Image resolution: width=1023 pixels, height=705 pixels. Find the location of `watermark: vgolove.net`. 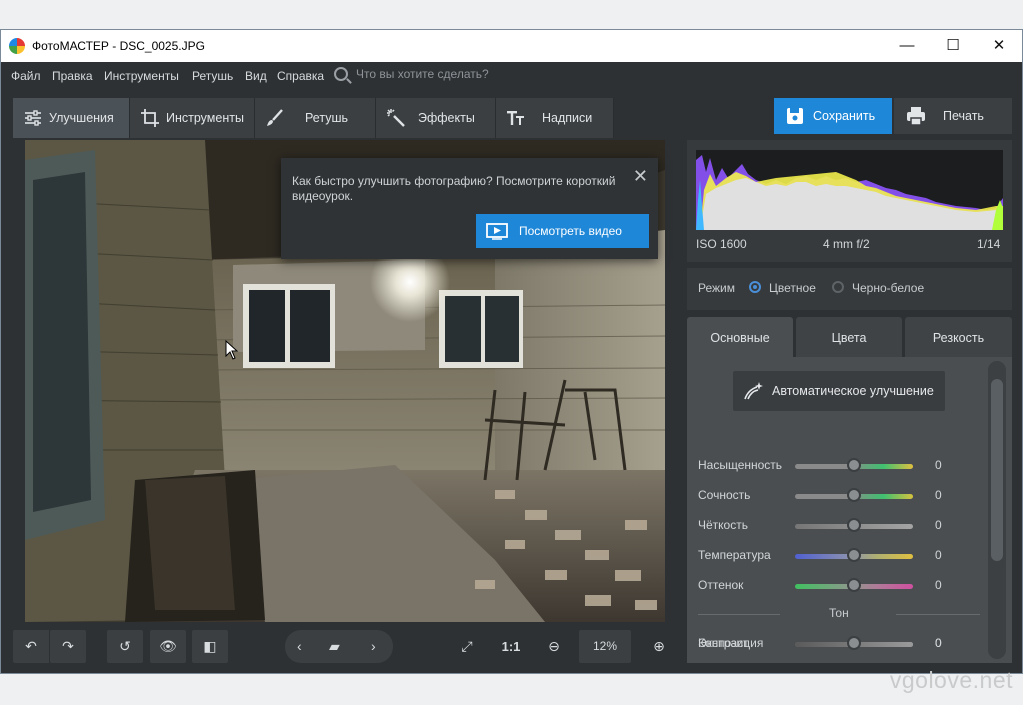

watermark: vgolove.net is located at coordinates (951, 680).